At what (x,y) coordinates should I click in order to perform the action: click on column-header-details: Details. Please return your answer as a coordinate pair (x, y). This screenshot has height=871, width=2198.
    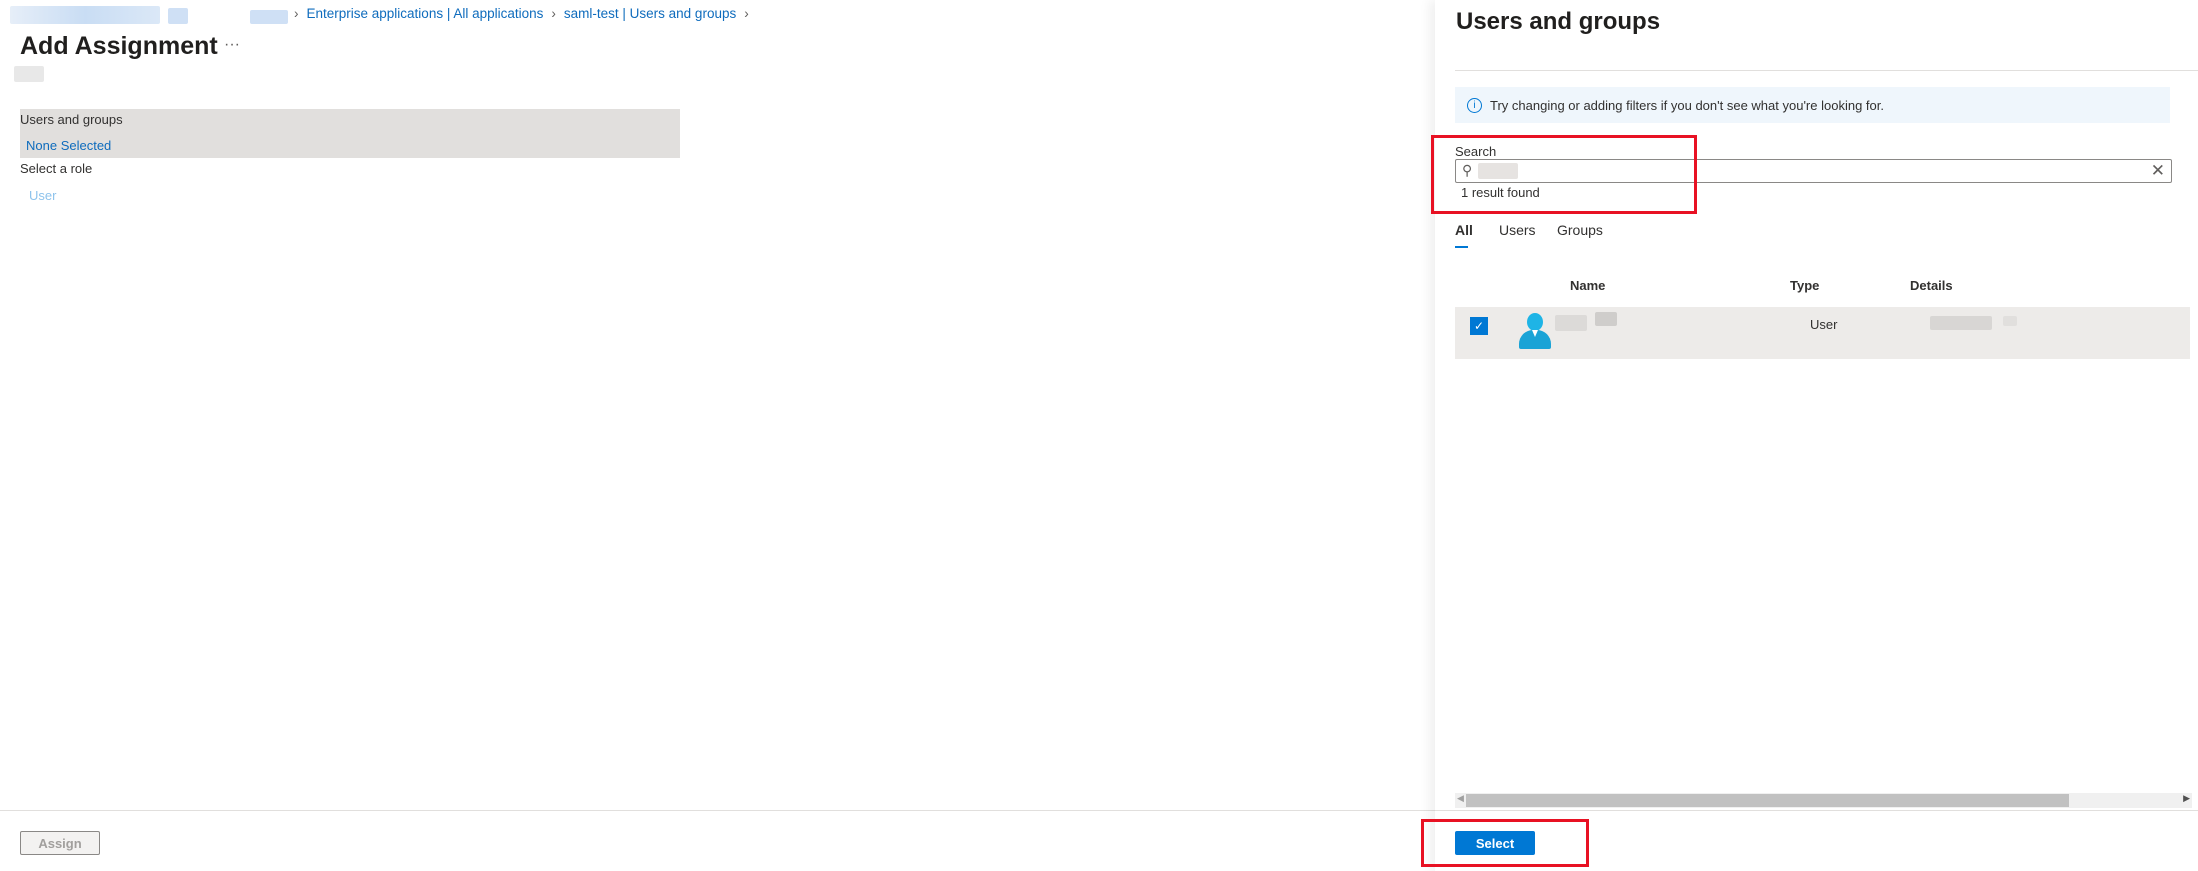
    Looking at the image, I should click on (1931, 285).